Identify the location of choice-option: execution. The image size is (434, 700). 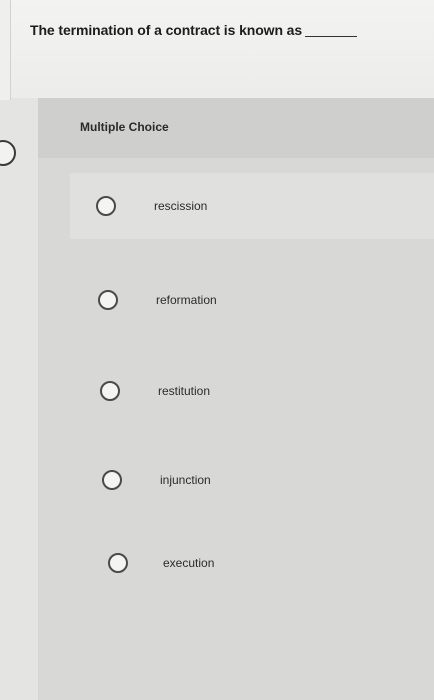
(252, 563).